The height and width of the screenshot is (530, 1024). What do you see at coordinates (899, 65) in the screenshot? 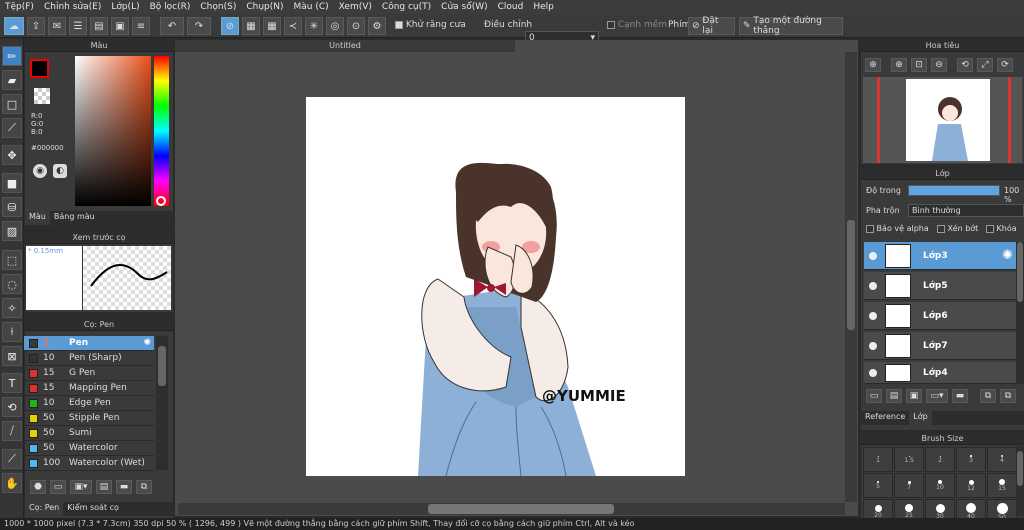
I see `zoom-in-small-icon: ⊕` at bounding box center [899, 65].